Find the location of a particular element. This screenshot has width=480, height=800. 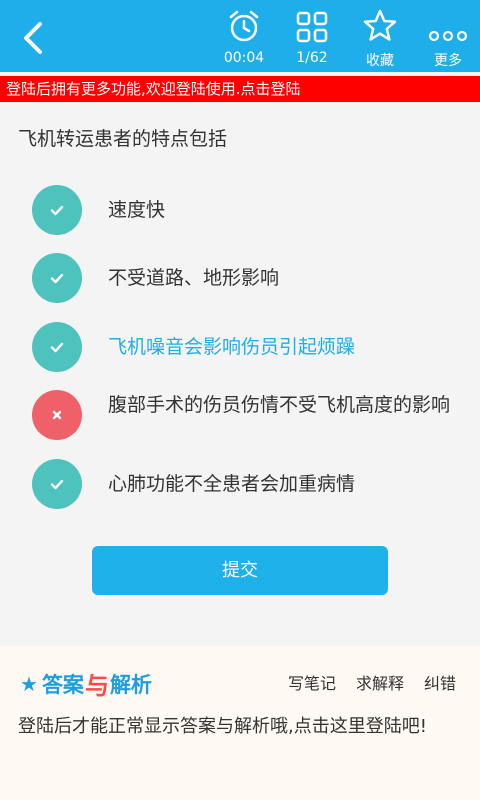

favorite-button: 收藏 is located at coordinates (380, 36).